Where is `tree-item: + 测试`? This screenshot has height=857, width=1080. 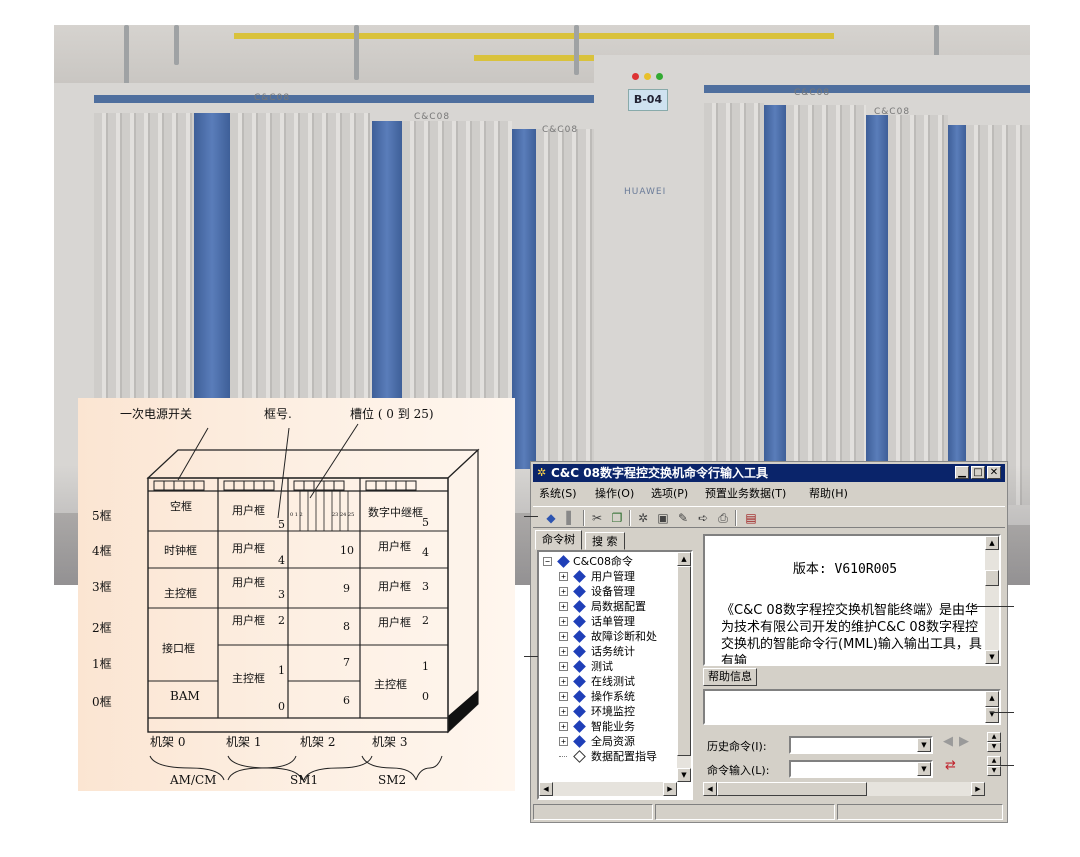
tree-item: + 测试 is located at coordinates (608, 666).